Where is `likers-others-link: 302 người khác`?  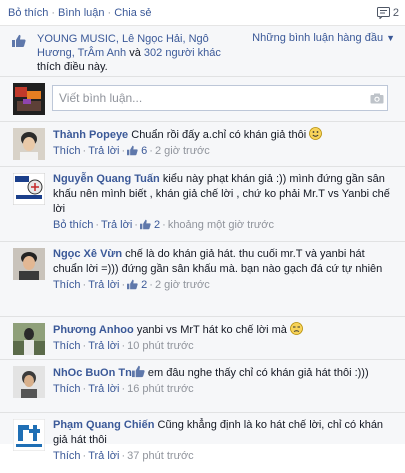
likers-others-link: 302 người khác is located at coordinates (182, 53).